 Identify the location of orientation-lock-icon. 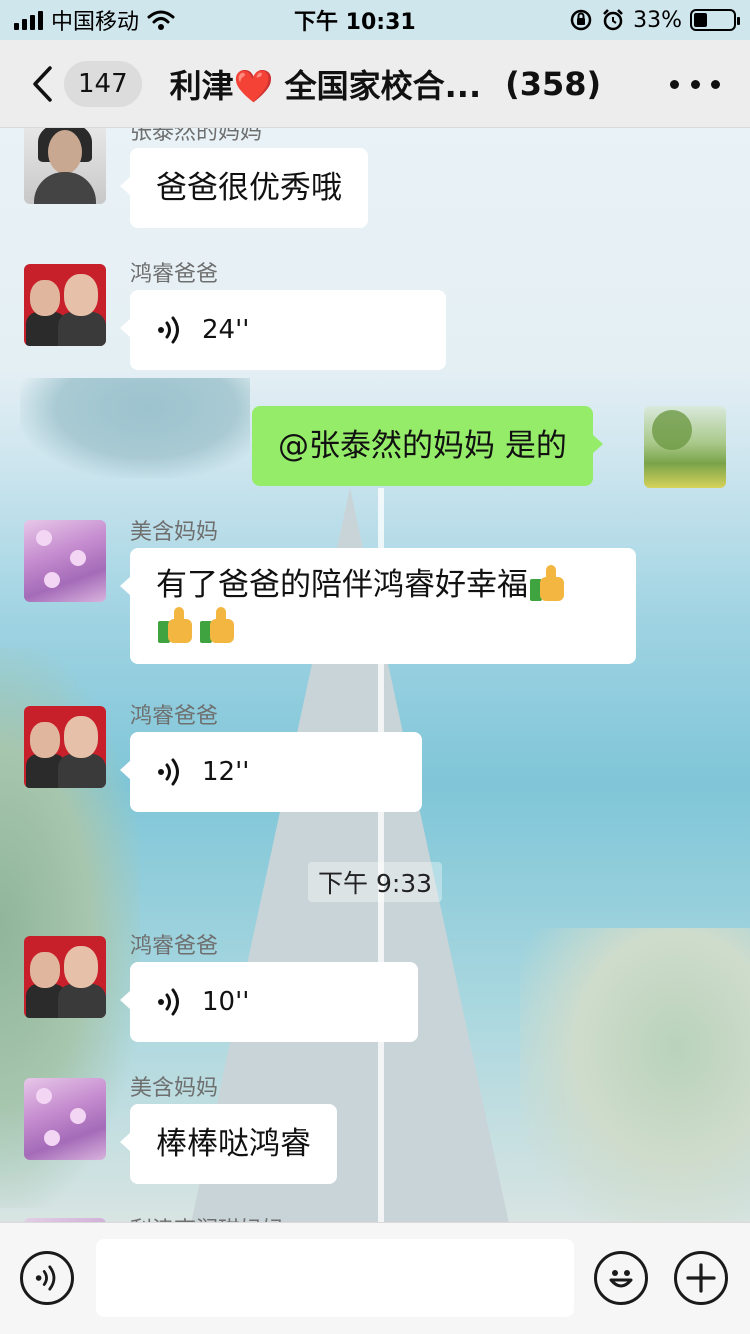
(581, 20).